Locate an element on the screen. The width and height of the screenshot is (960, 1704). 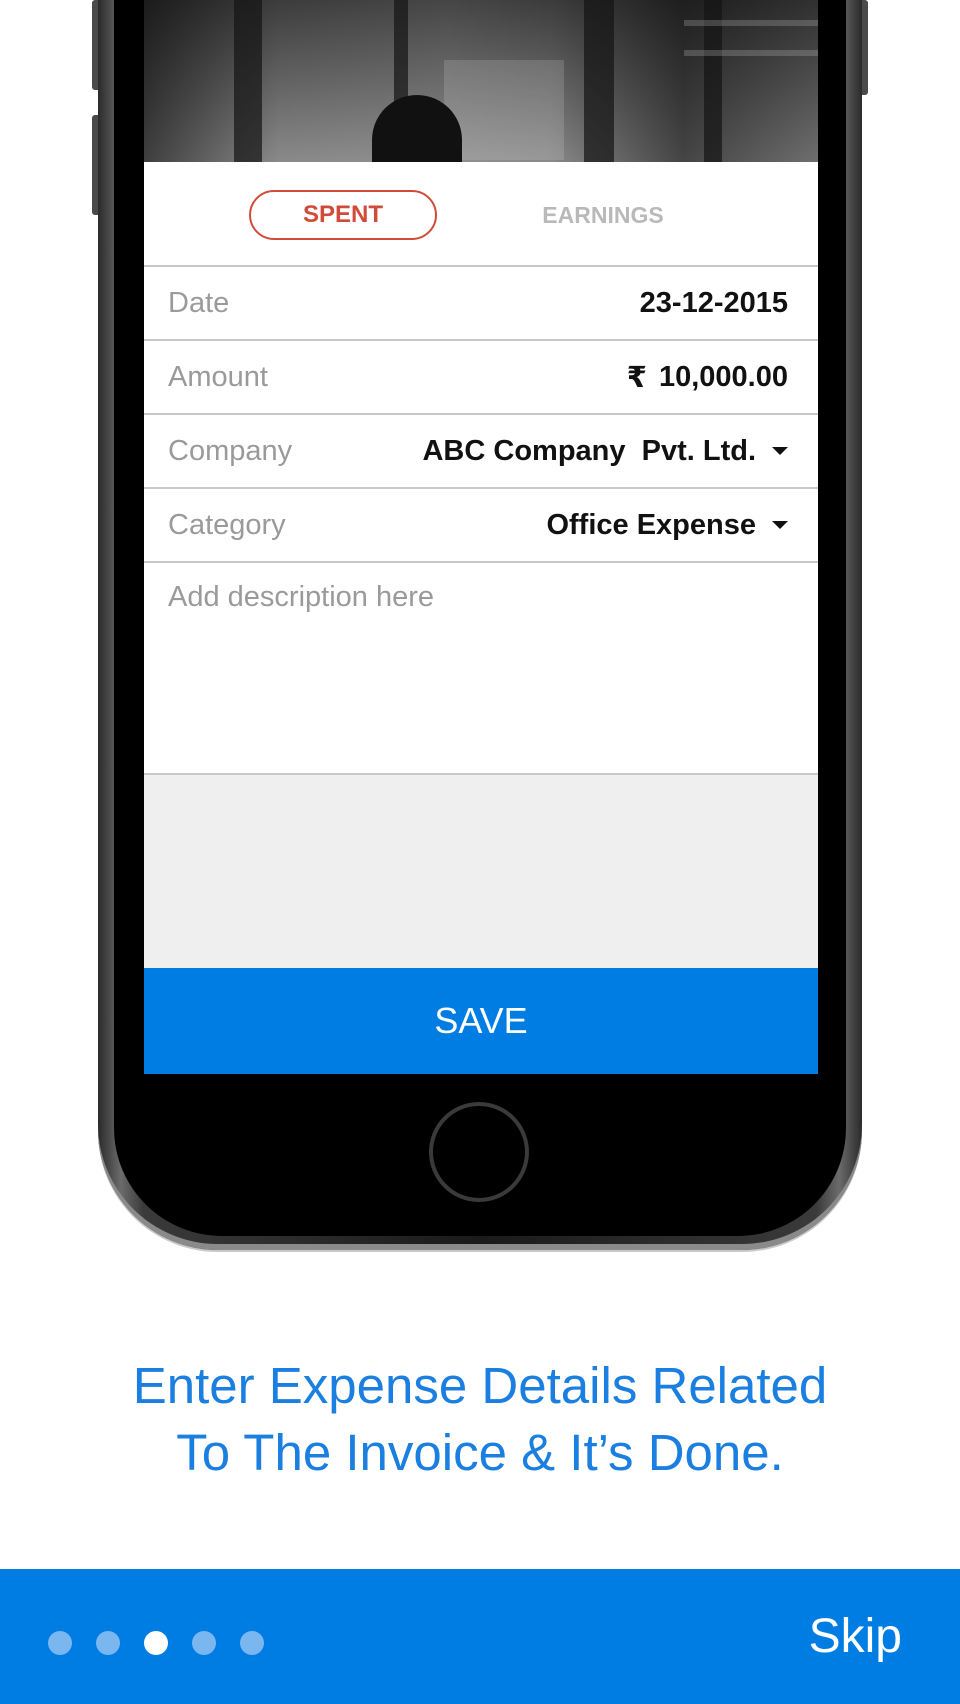
page-indicator is located at coordinates (156, 1643).